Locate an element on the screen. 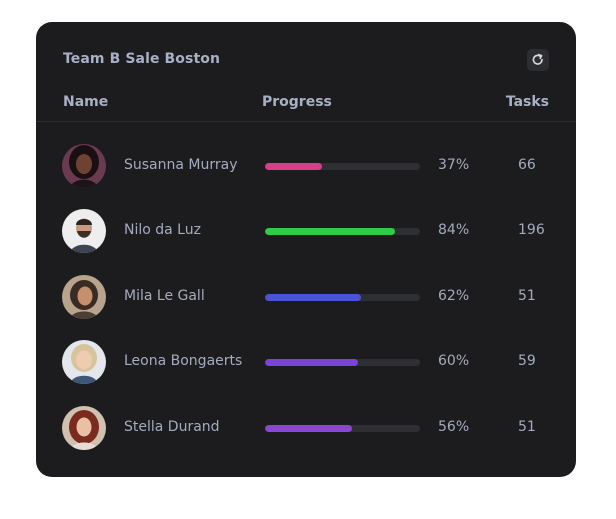 The height and width of the screenshot is (519, 616). member-name: Nilo da Luz is located at coordinates (162, 230).